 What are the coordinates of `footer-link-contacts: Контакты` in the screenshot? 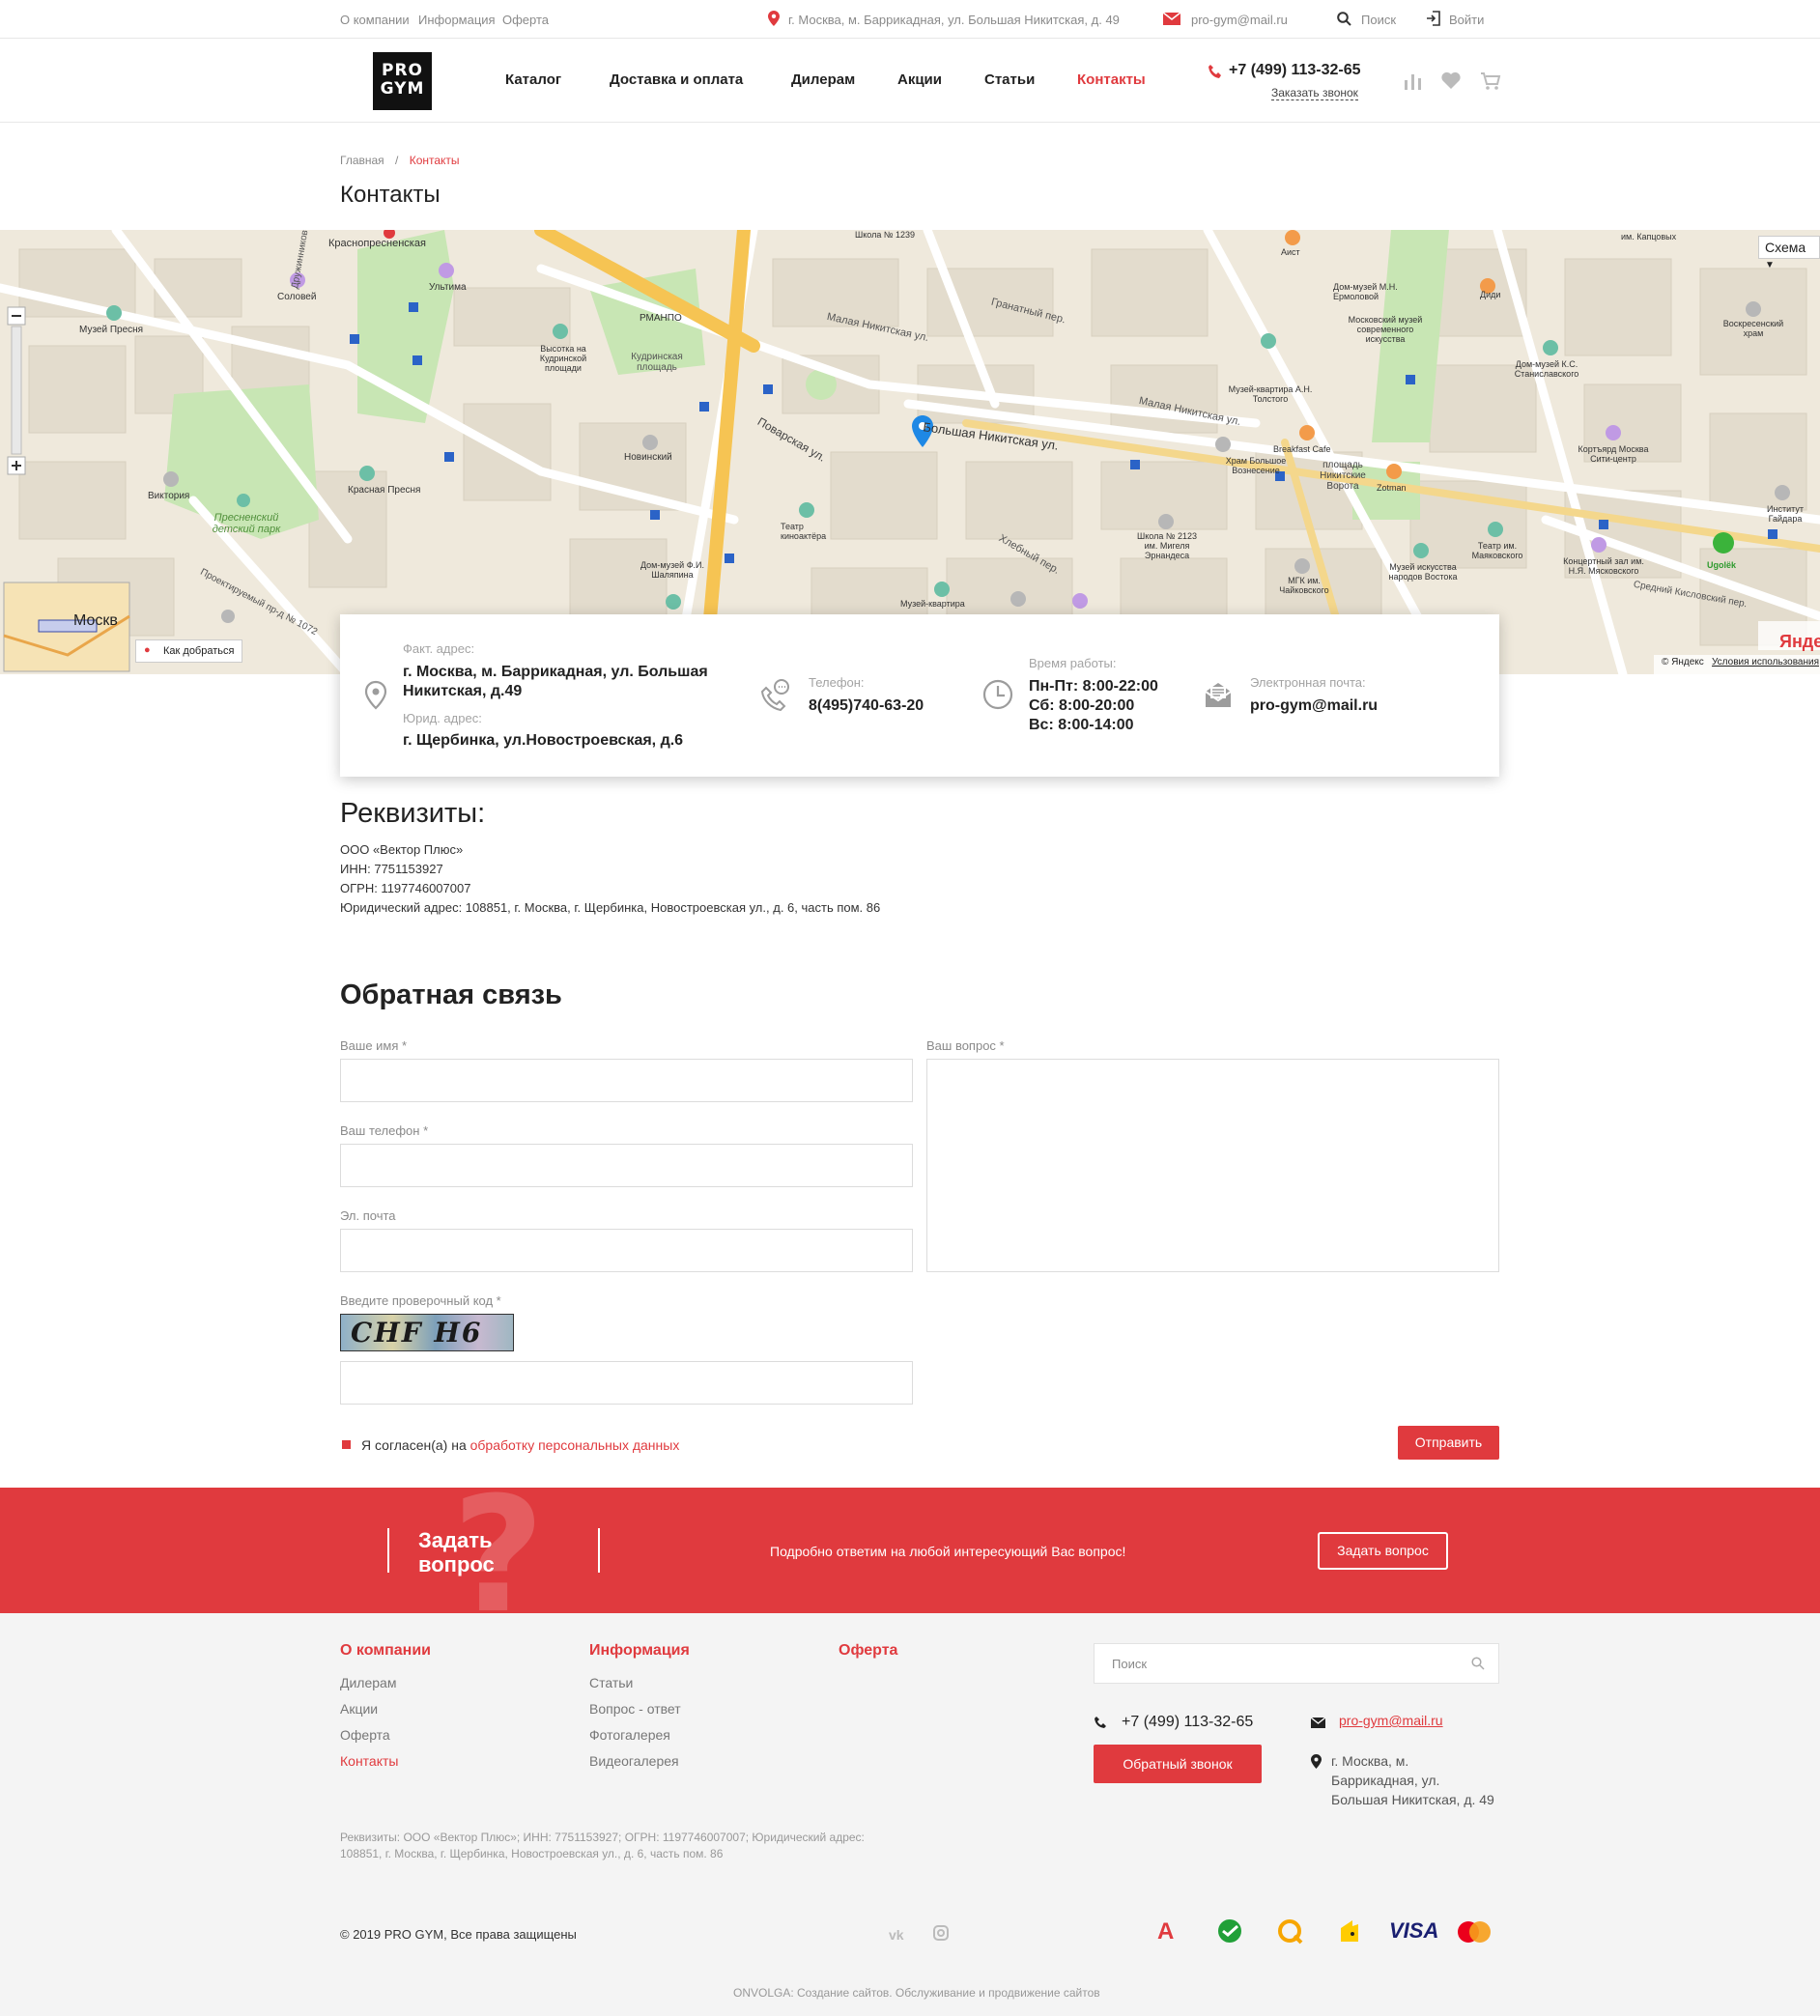 It's located at (369, 1761).